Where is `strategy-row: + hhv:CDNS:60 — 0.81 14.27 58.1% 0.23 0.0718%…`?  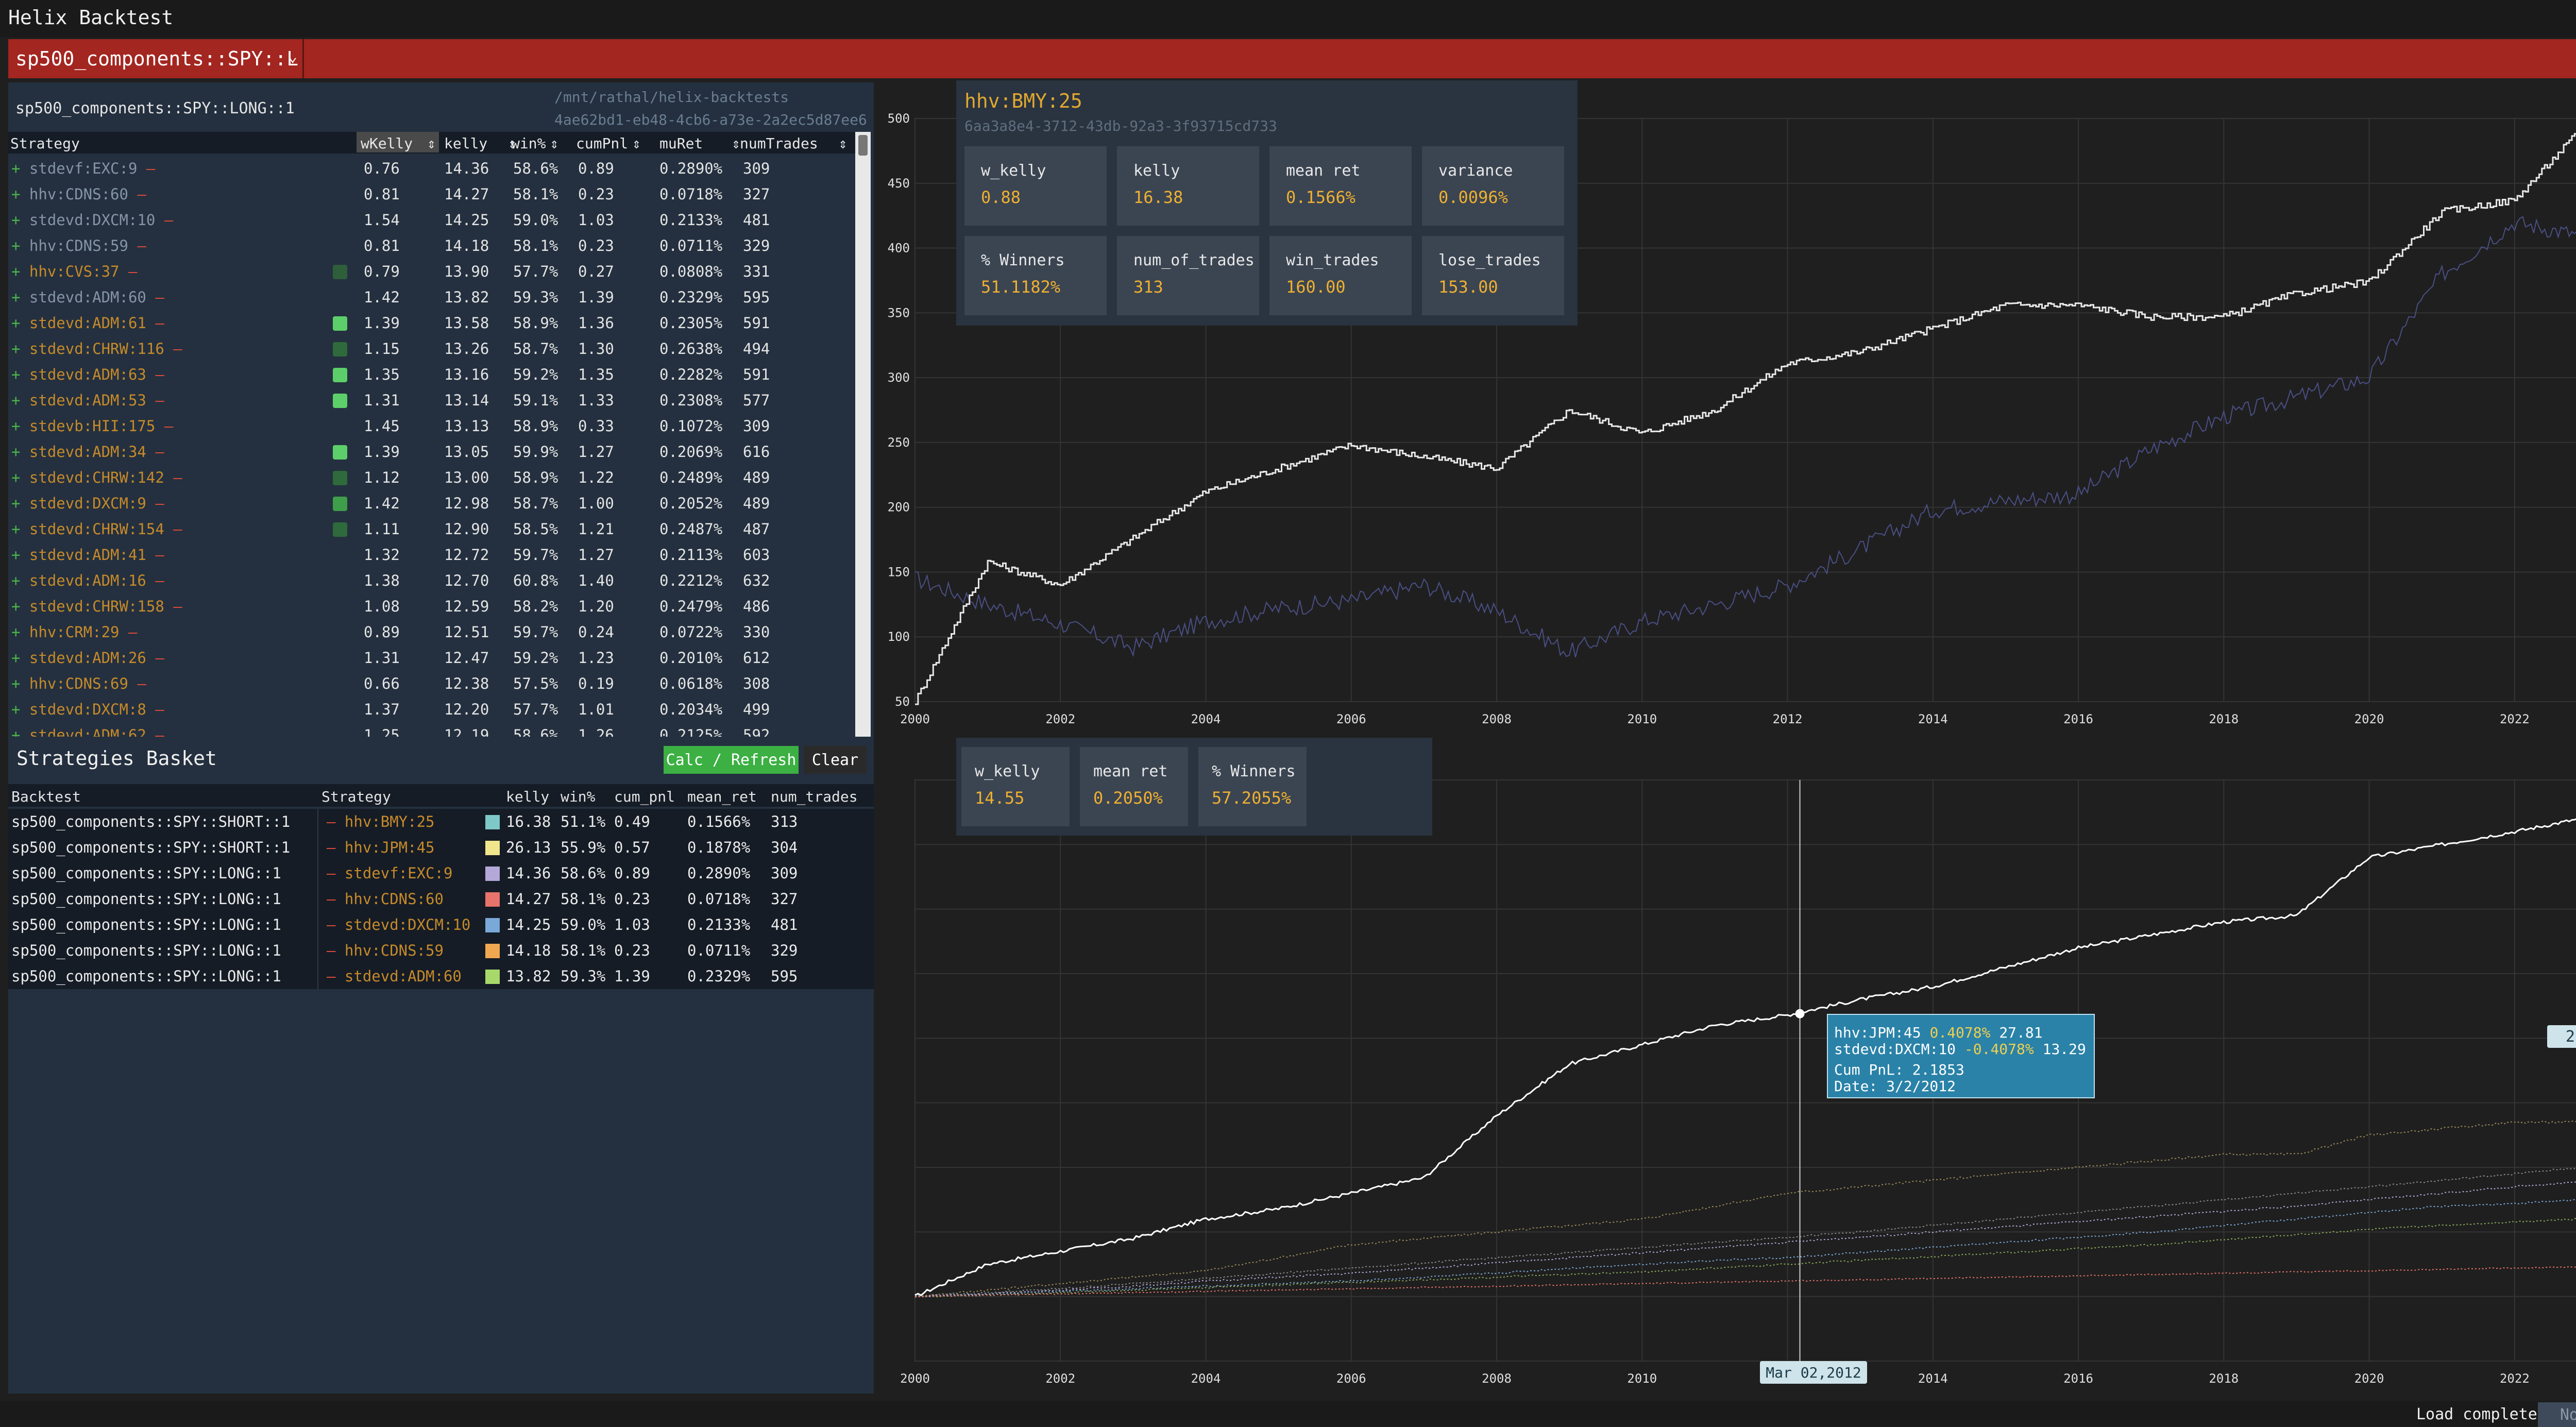
strategy-row: + hhv:CDNS:60 — 0.81 14.27 58.1% 0.23 0.0718%… is located at coordinates (435, 194).